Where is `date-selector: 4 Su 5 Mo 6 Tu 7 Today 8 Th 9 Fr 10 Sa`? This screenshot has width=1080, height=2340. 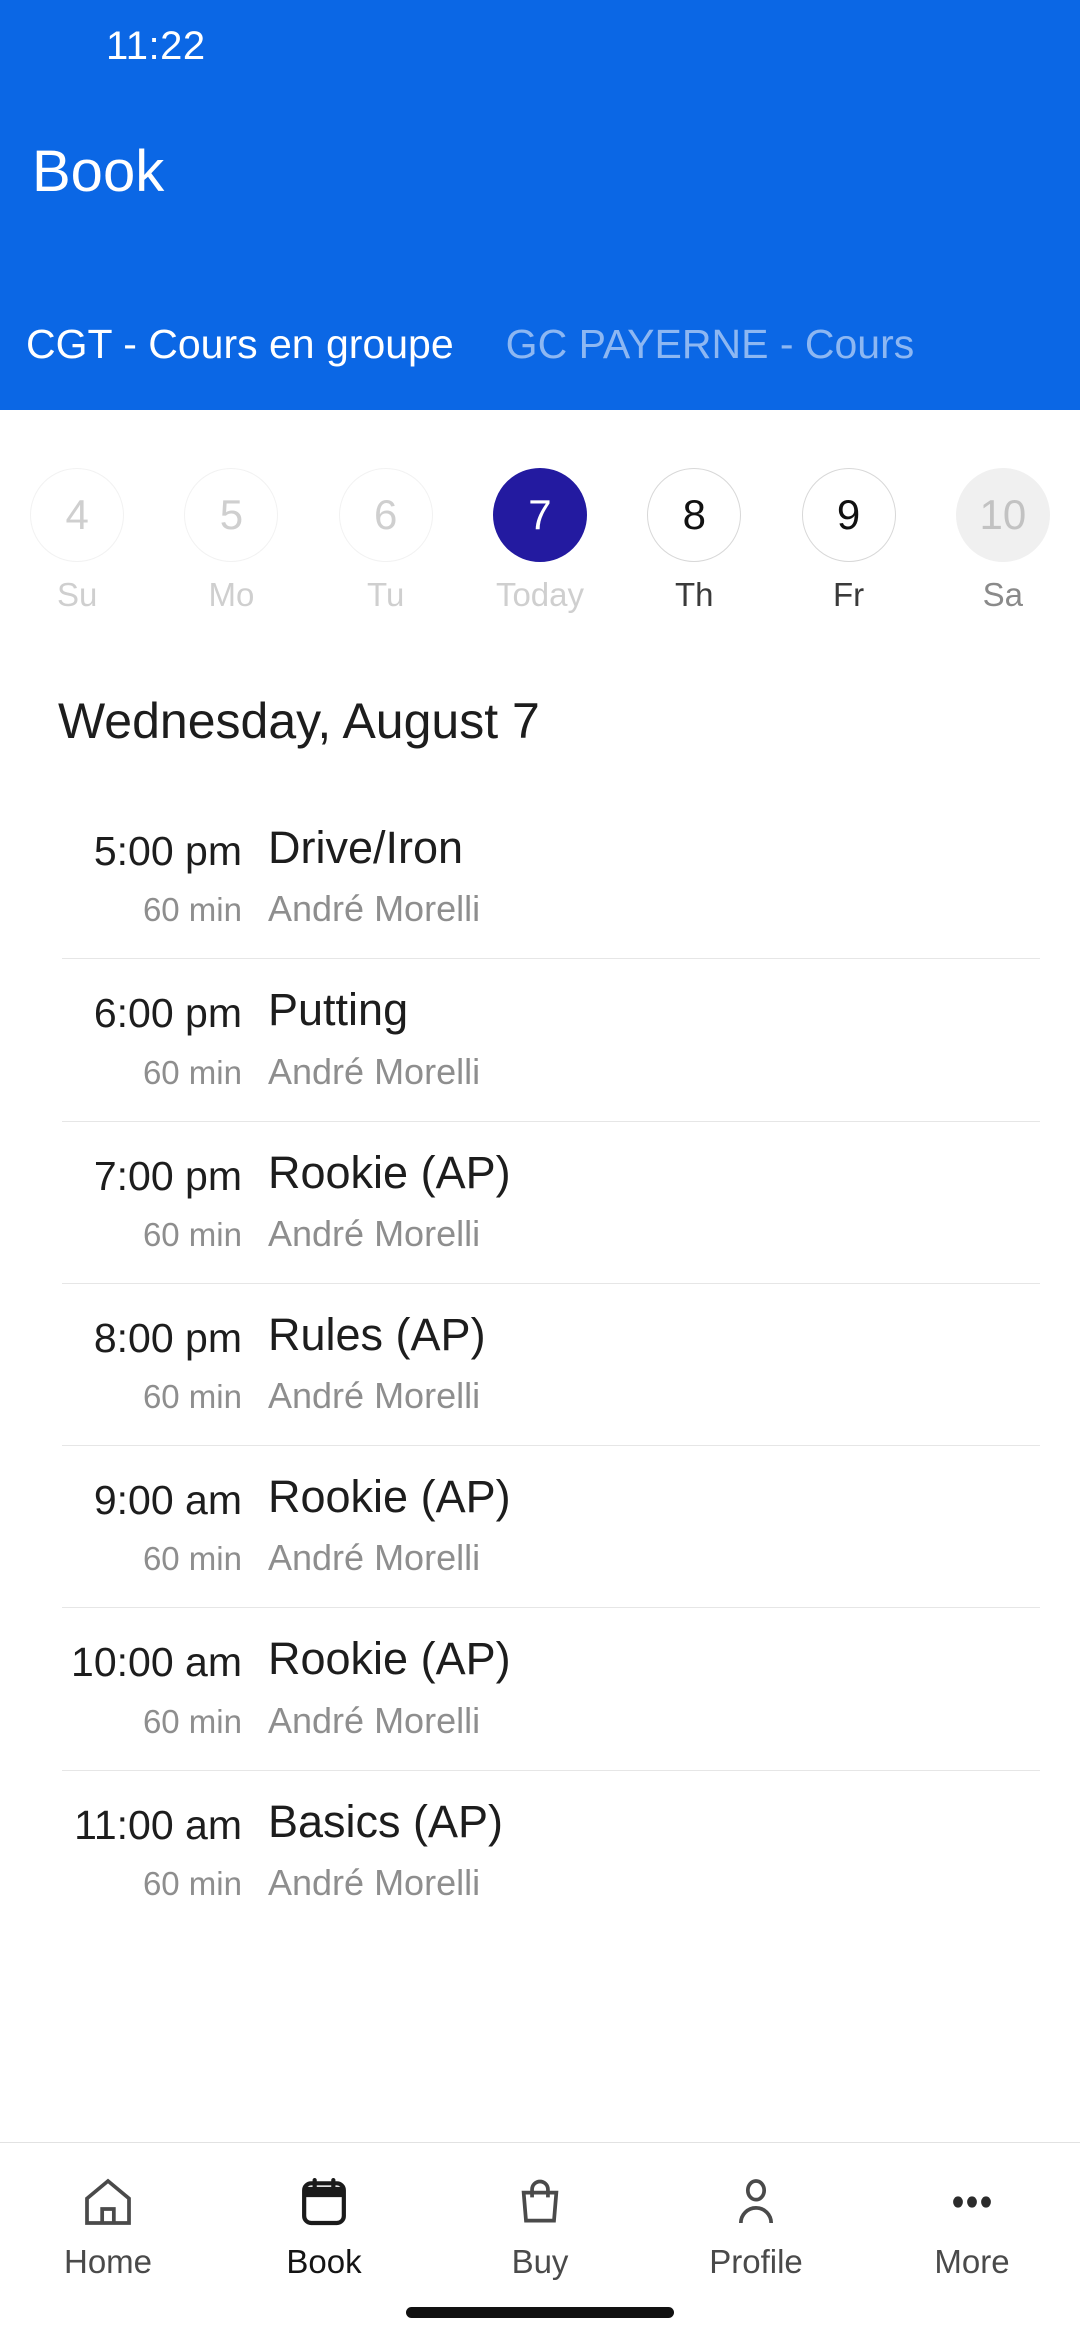 date-selector: 4 Su 5 Mo 6 Tu 7 Today 8 Th 9 Fr 10 Sa is located at coordinates (540, 515).